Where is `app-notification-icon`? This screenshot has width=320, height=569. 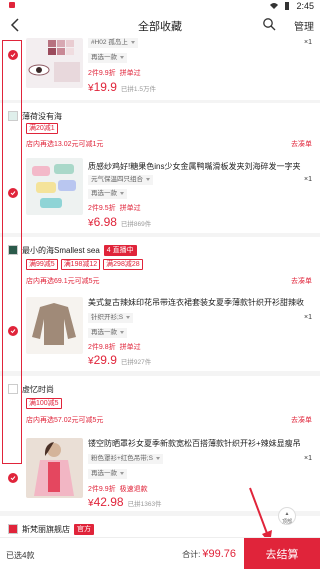
app-notification-icon is located at coordinates (12, 5).